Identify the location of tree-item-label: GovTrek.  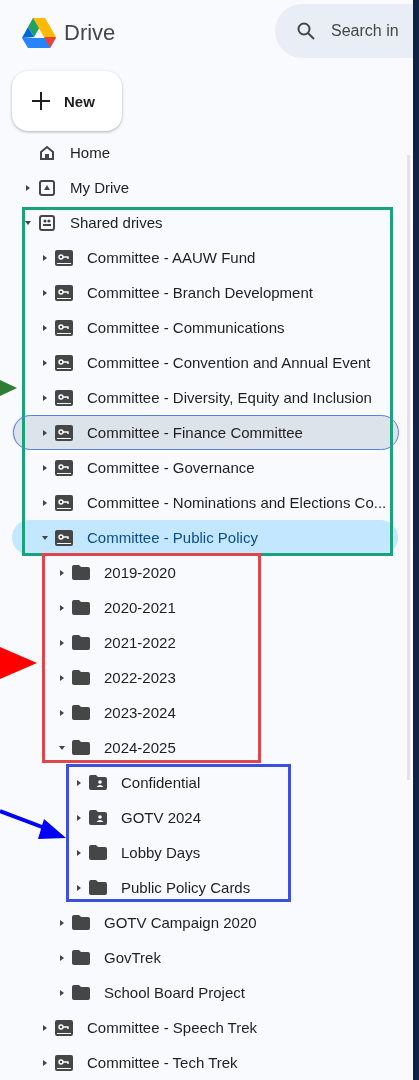
(132, 957).